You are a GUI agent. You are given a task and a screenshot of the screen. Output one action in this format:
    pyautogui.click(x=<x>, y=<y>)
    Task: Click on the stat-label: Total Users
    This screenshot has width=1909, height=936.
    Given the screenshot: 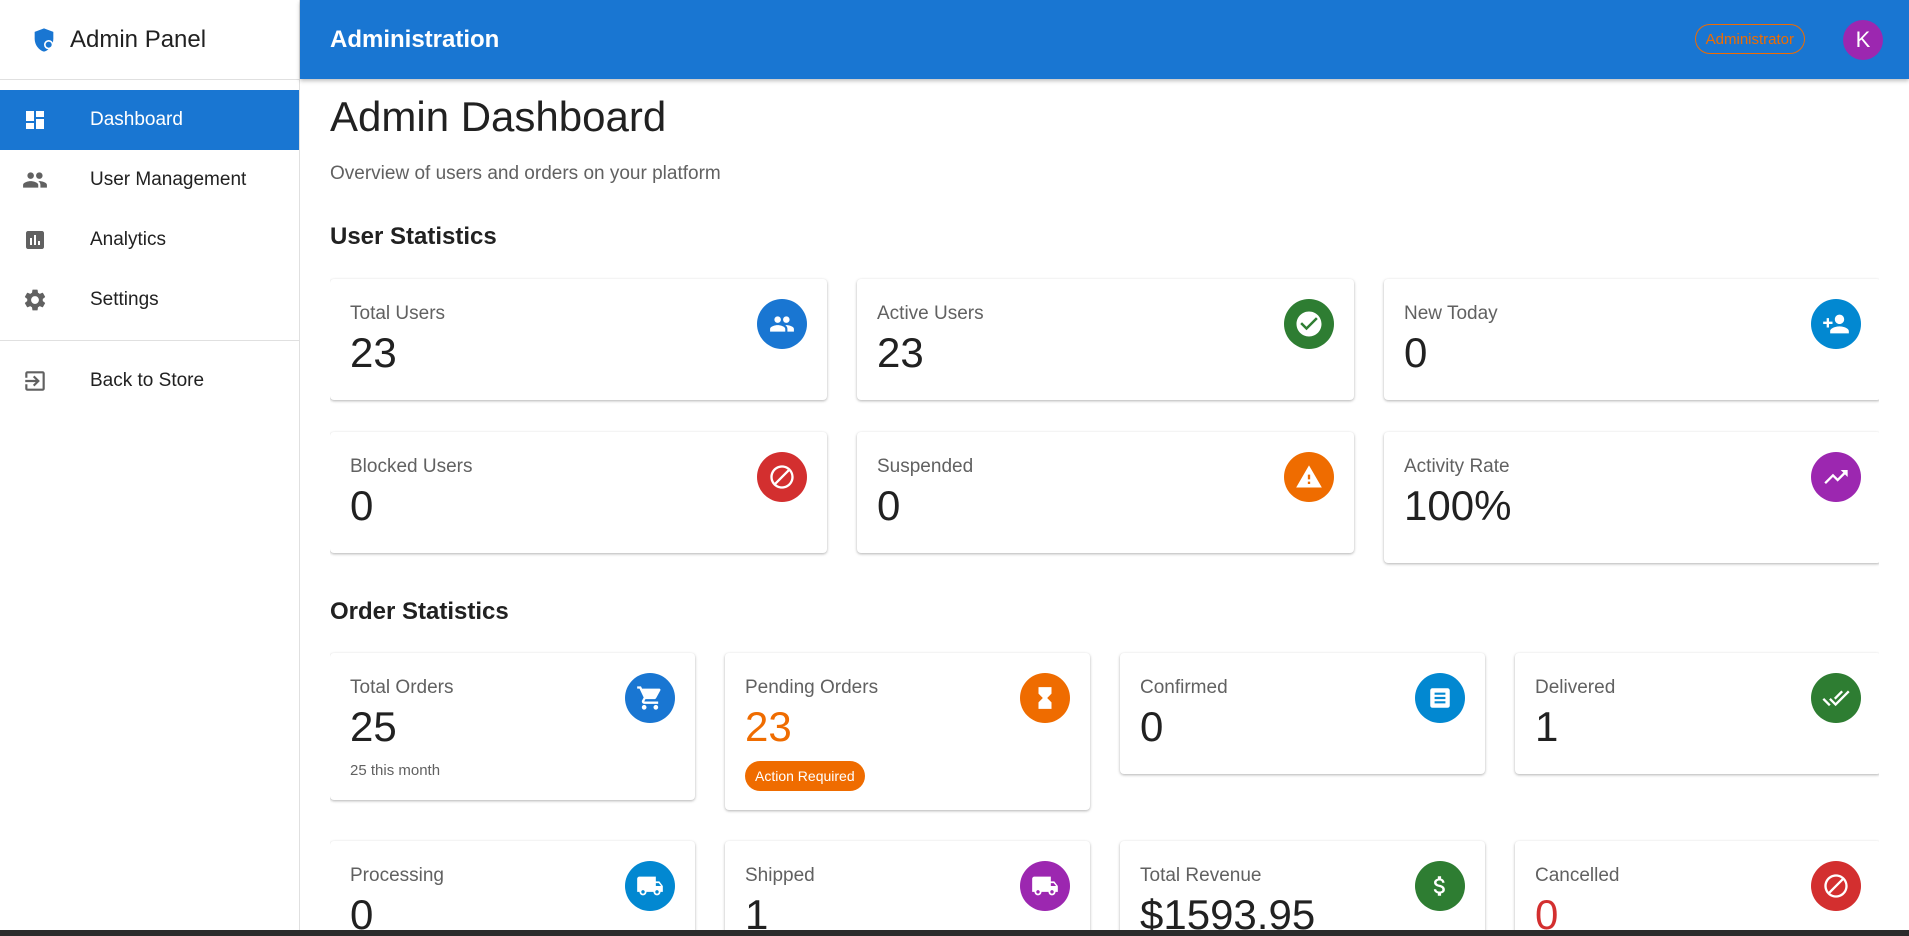 What is the action you would take?
    pyautogui.click(x=398, y=313)
    